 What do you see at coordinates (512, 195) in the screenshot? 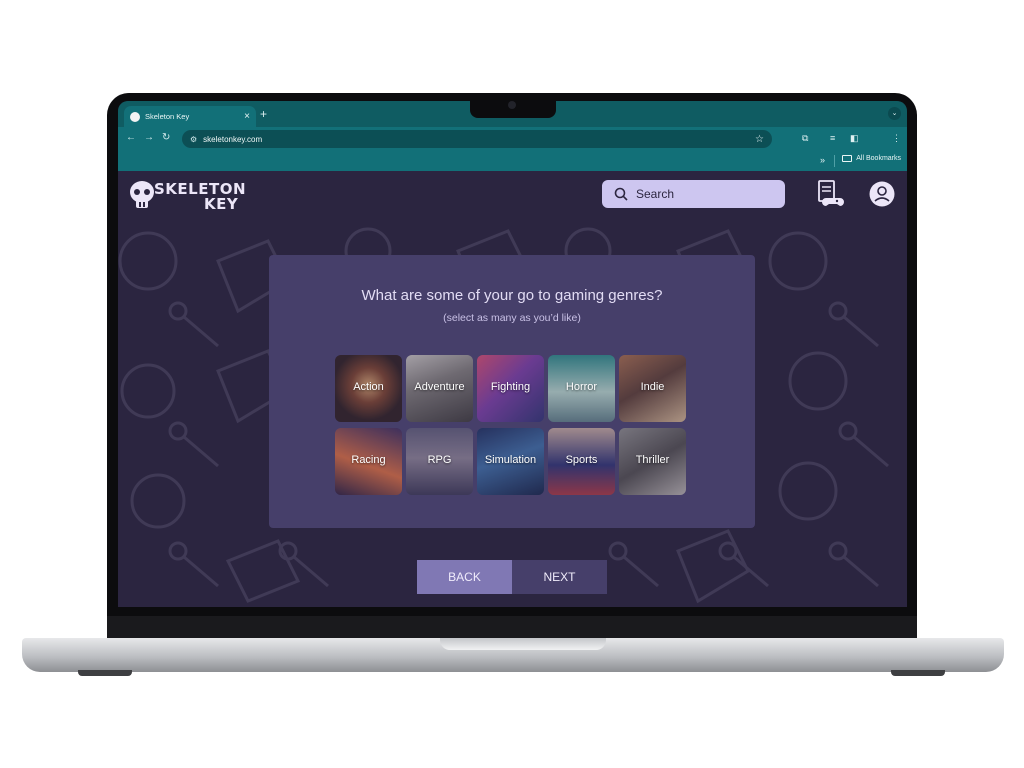
I see `site-header: SKELETON KEY Search` at bounding box center [512, 195].